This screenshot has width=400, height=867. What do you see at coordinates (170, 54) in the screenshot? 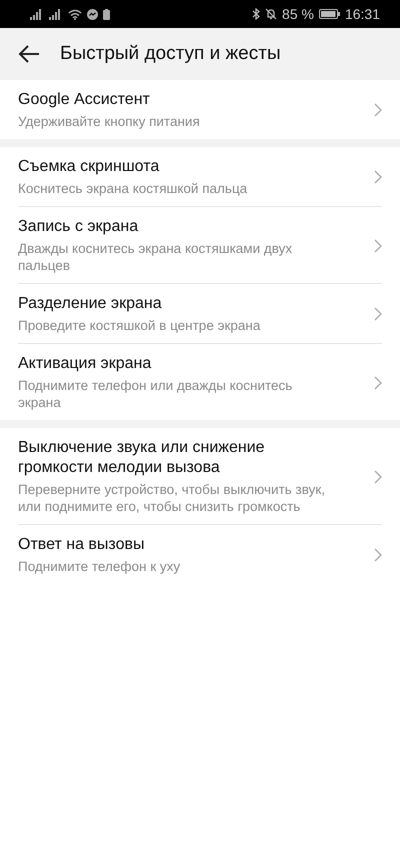
I see `screen-title: Быстрый доступ и жесты` at bounding box center [170, 54].